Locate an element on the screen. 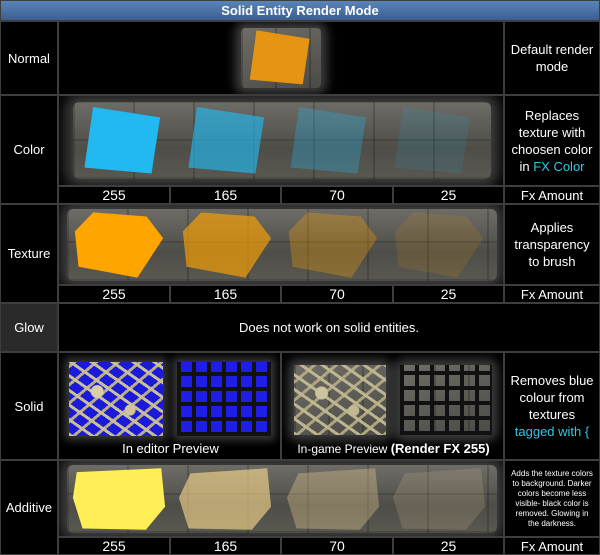 The width and height of the screenshot is (600, 555). fx-color-link: FX Color is located at coordinates (558, 166).